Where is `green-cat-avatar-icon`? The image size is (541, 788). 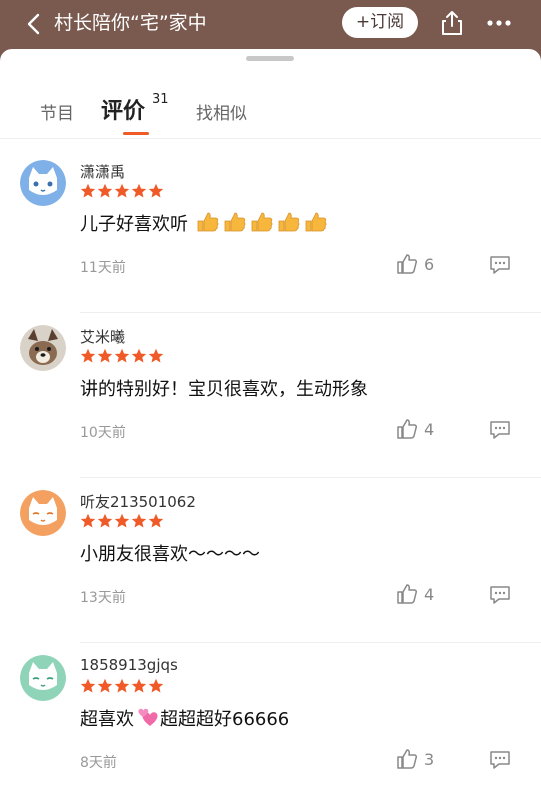
green-cat-avatar-icon is located at coordinates (43, 678).